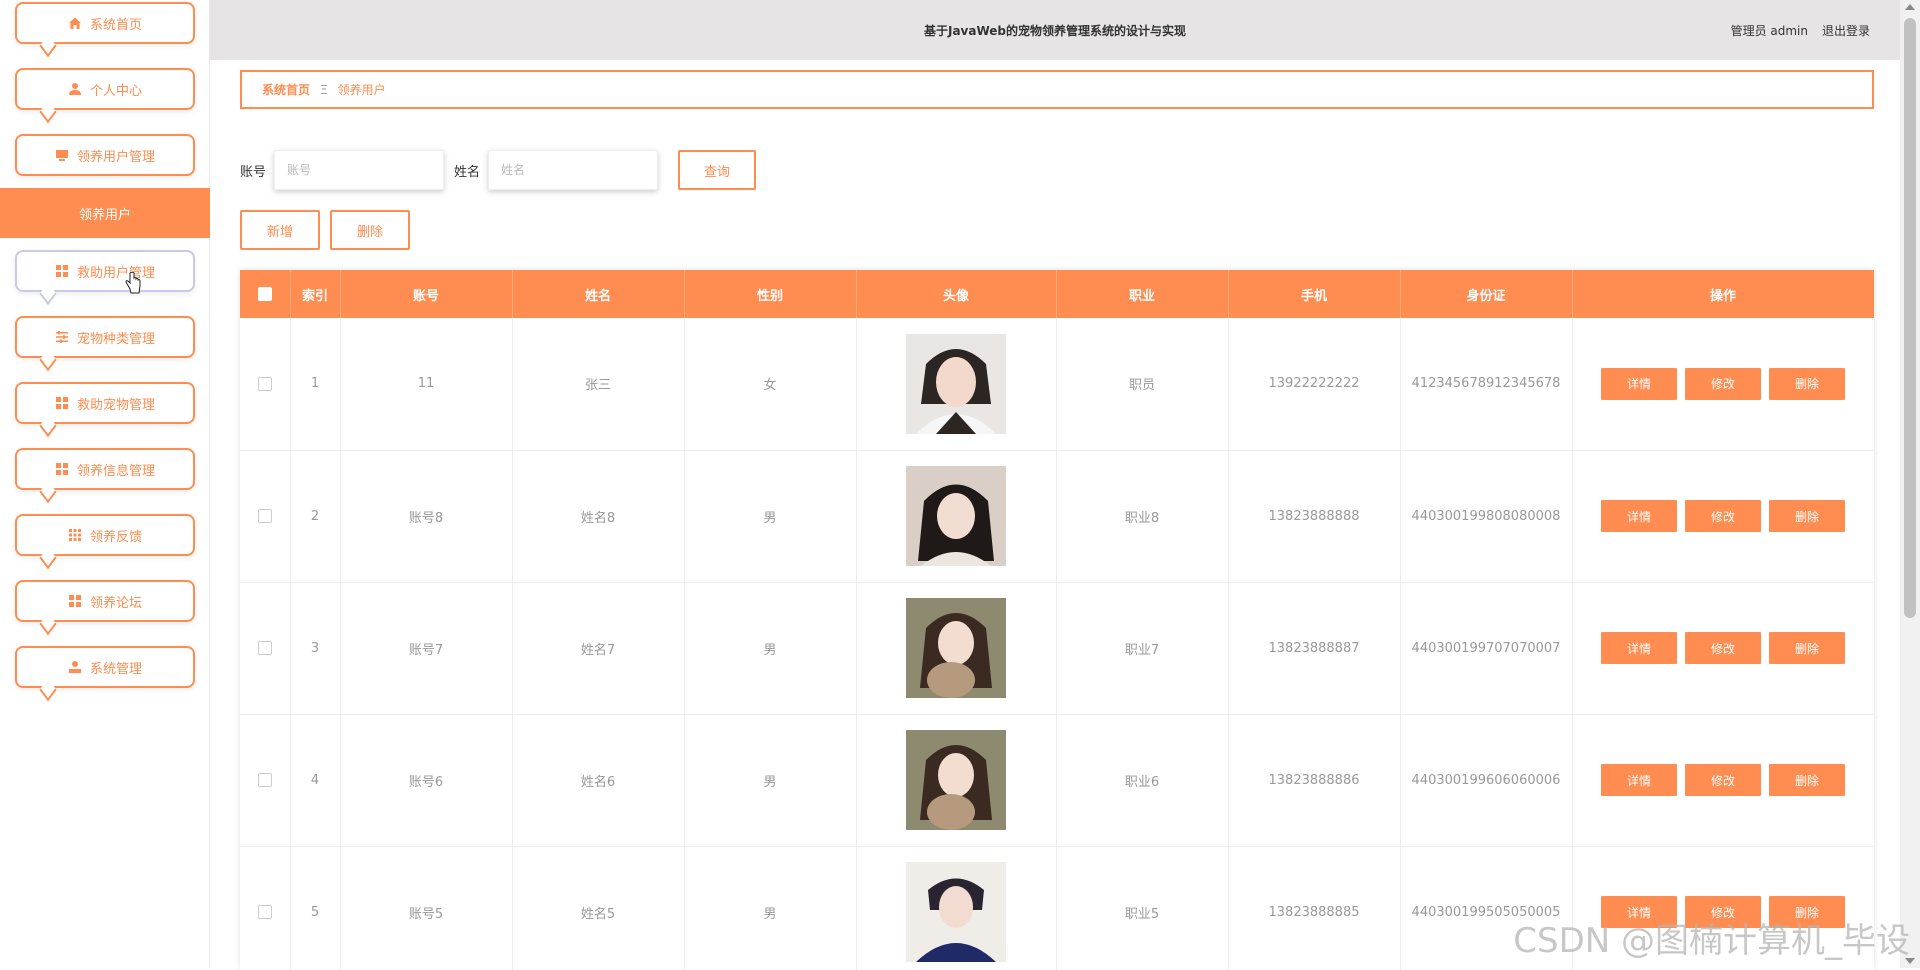 The width and height of the screenshot is (1920, 970). Describe the element at coordinates (426, 384) in the screenshot. I see `cell-account: 11` at that location.